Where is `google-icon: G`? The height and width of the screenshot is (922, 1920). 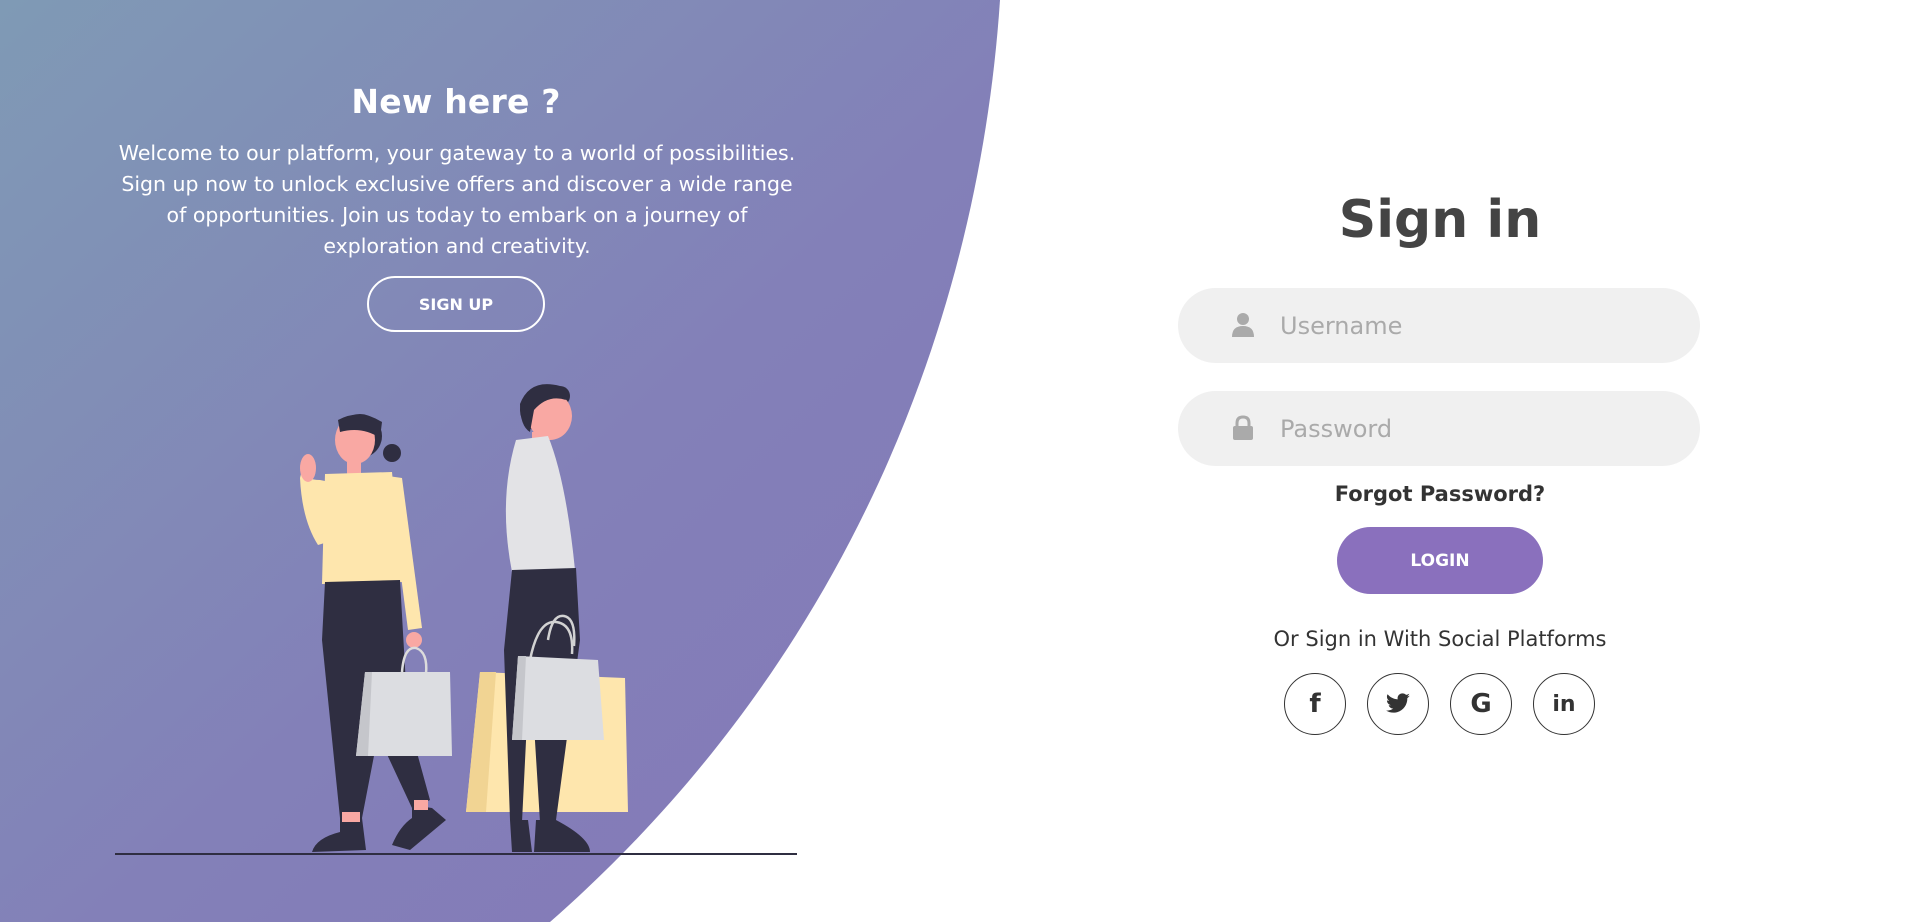
google-icon: G is located at coordinates (1481, 704).